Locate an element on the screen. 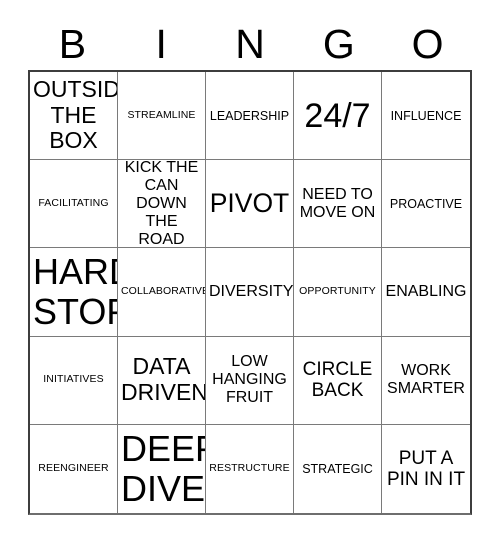  bingo-cell: INFLUENCE is located at coordinates (426, 116).